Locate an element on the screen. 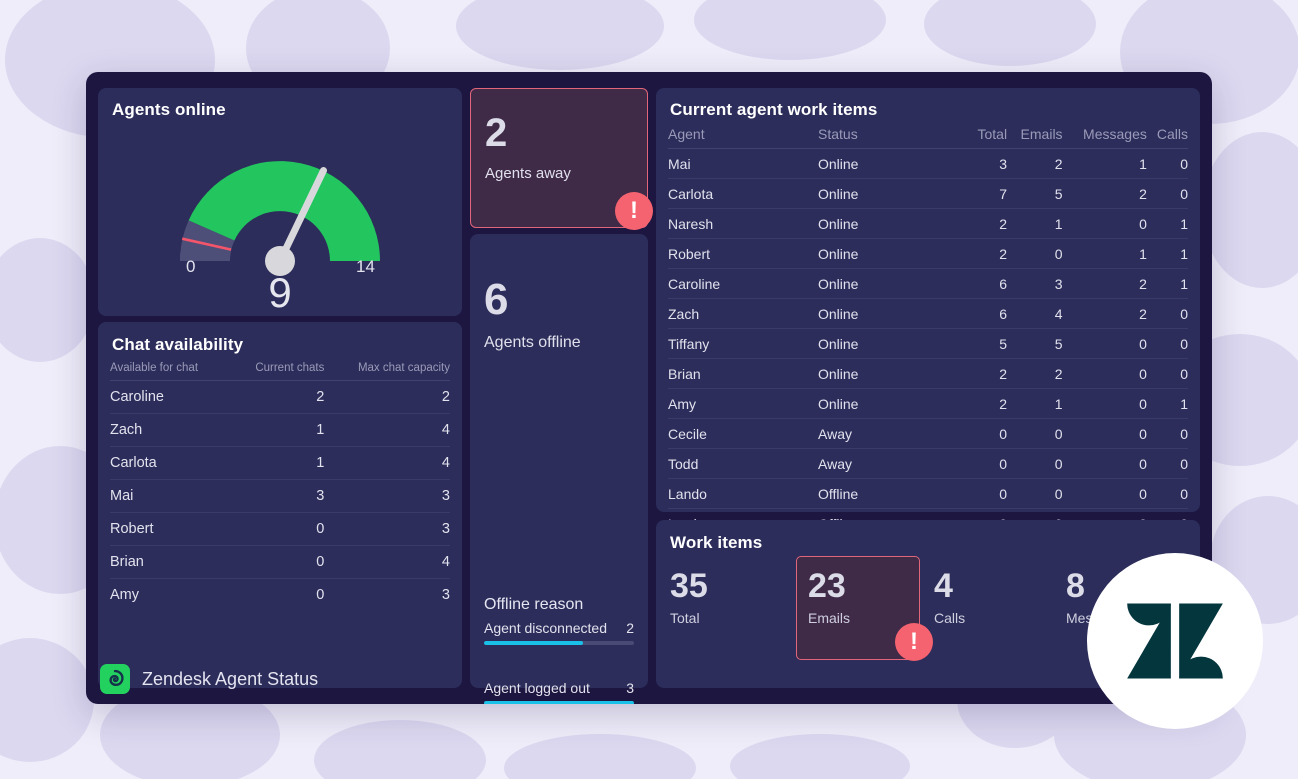 This screenshot has width=1298, height=779. cell-name: Brian is located at coordinates (170, 562).